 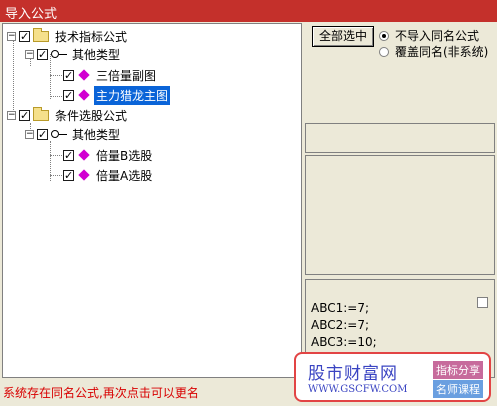 What do you see at coordinates (31, 14) in the screenshot?
I see `window-title: 导入公式` at bounding box center [31, 14].